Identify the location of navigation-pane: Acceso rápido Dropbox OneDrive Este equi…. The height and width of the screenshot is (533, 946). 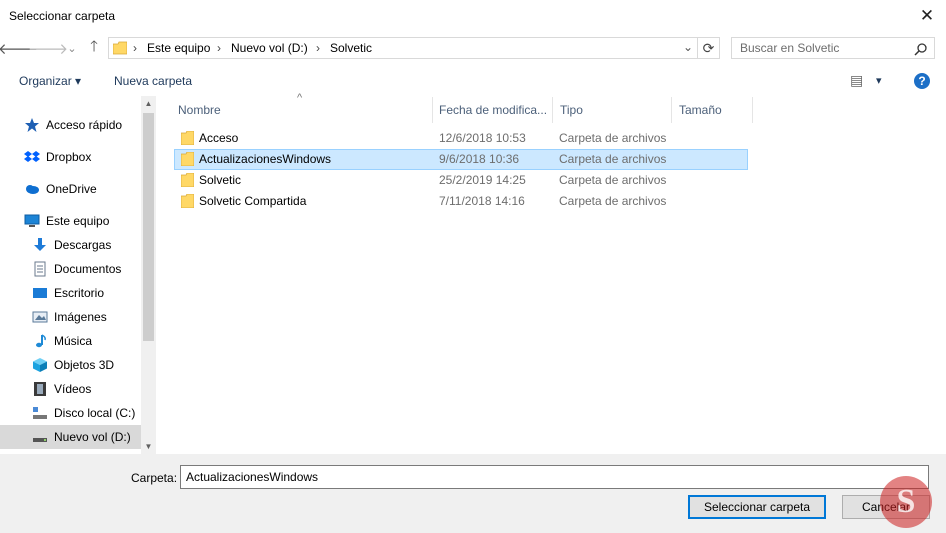
(78, 275).